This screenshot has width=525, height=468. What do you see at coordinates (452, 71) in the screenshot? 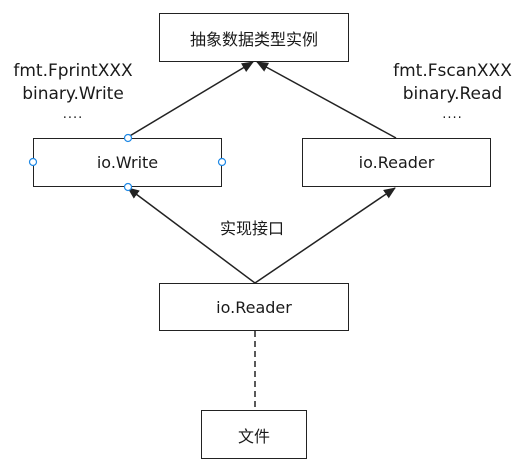
I see `right-annotation-line1: fmt.FscanXXX` at bounding box center [452, 71].